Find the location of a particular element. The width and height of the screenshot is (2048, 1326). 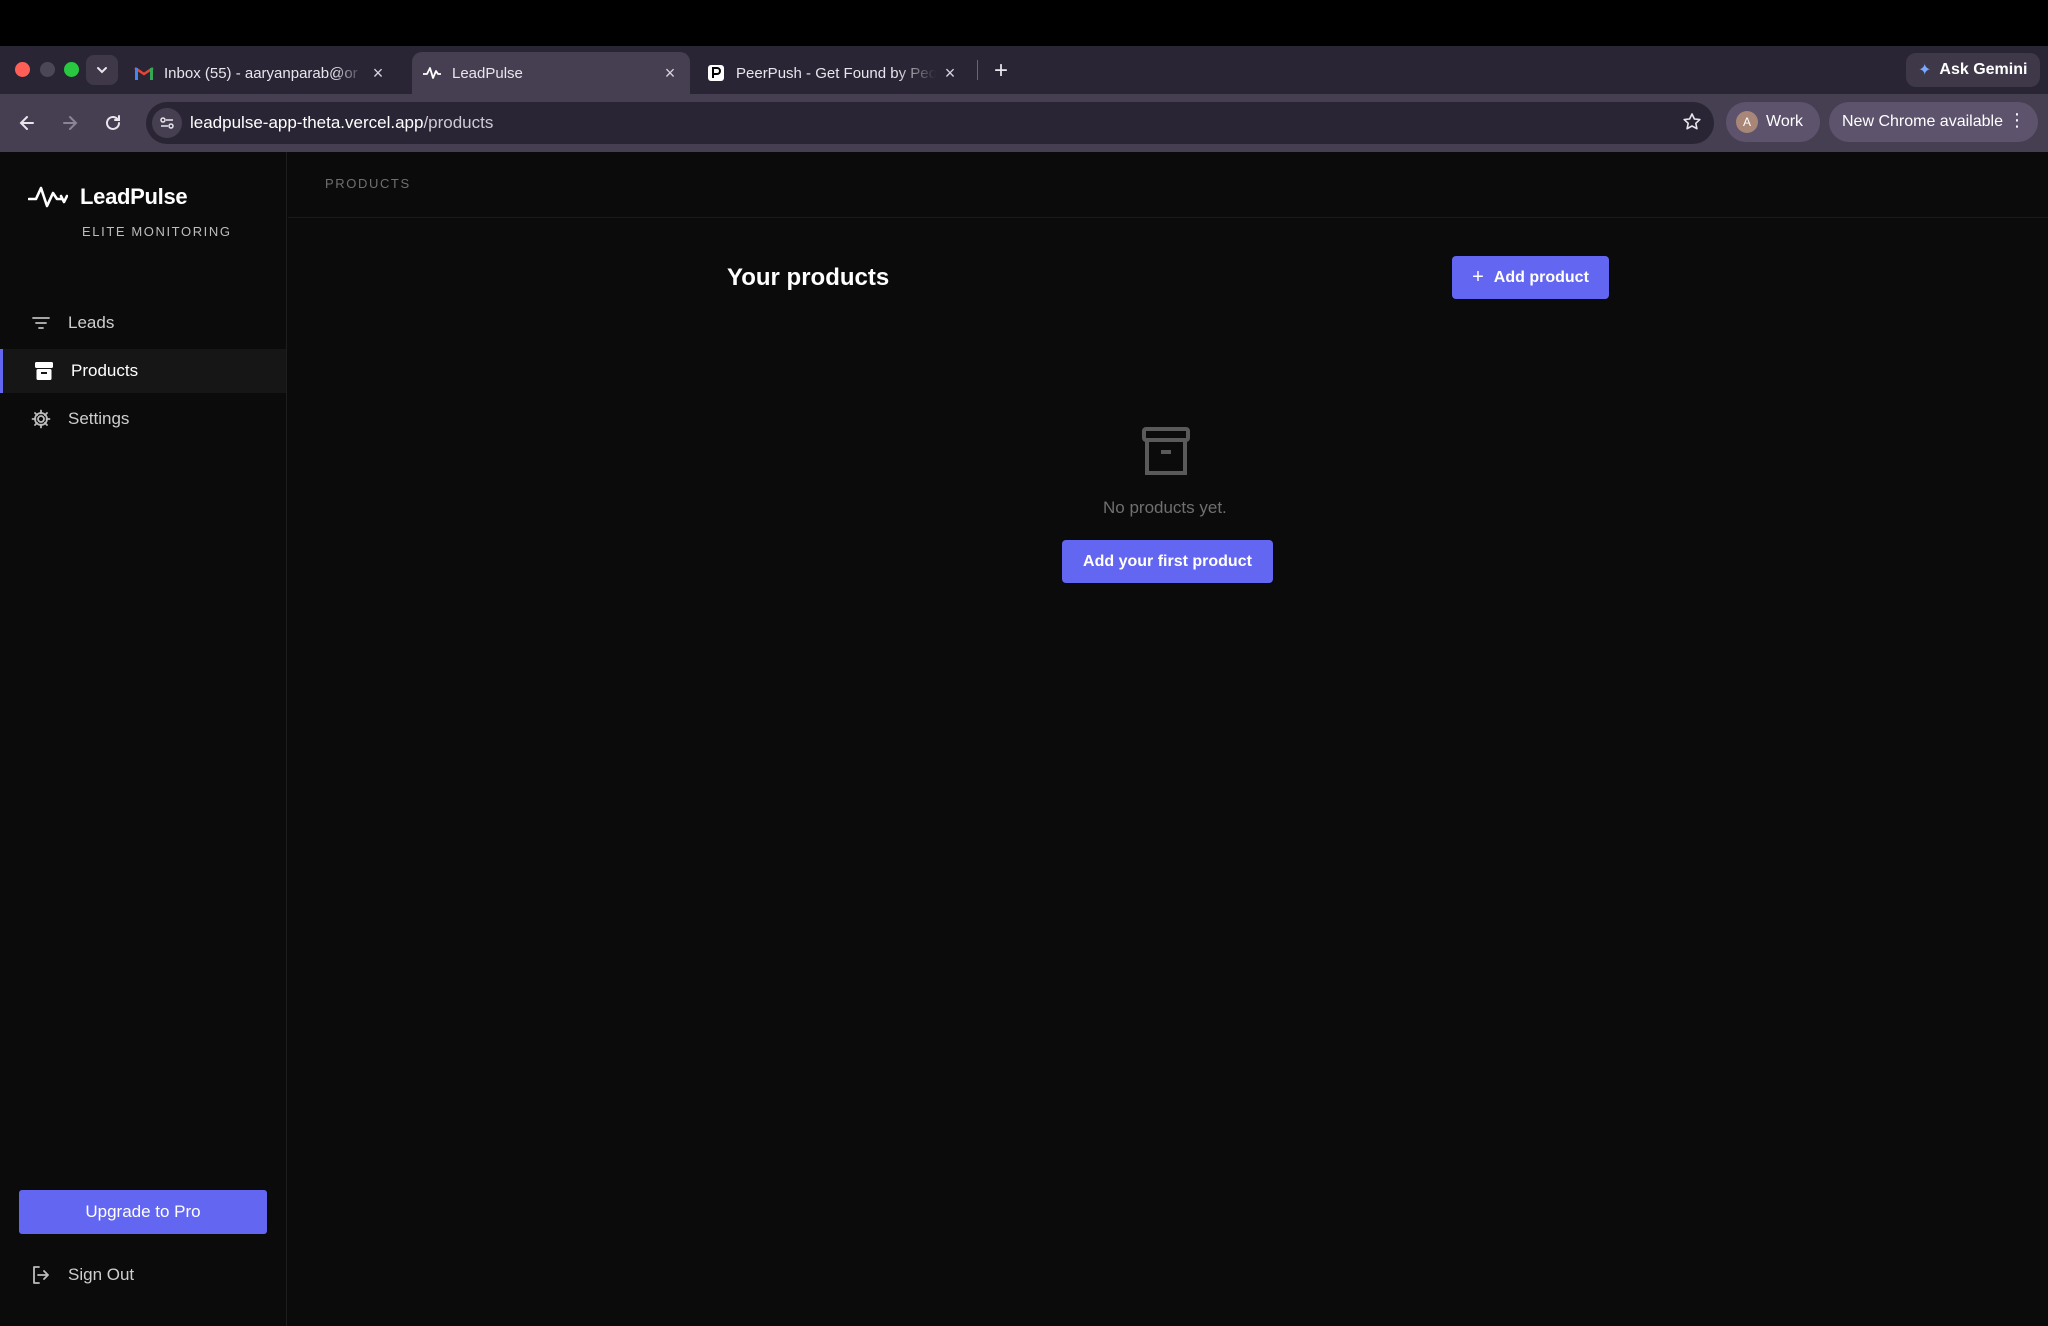

breadcrumb: PRODUCTS is located at coordinates (368, 183).